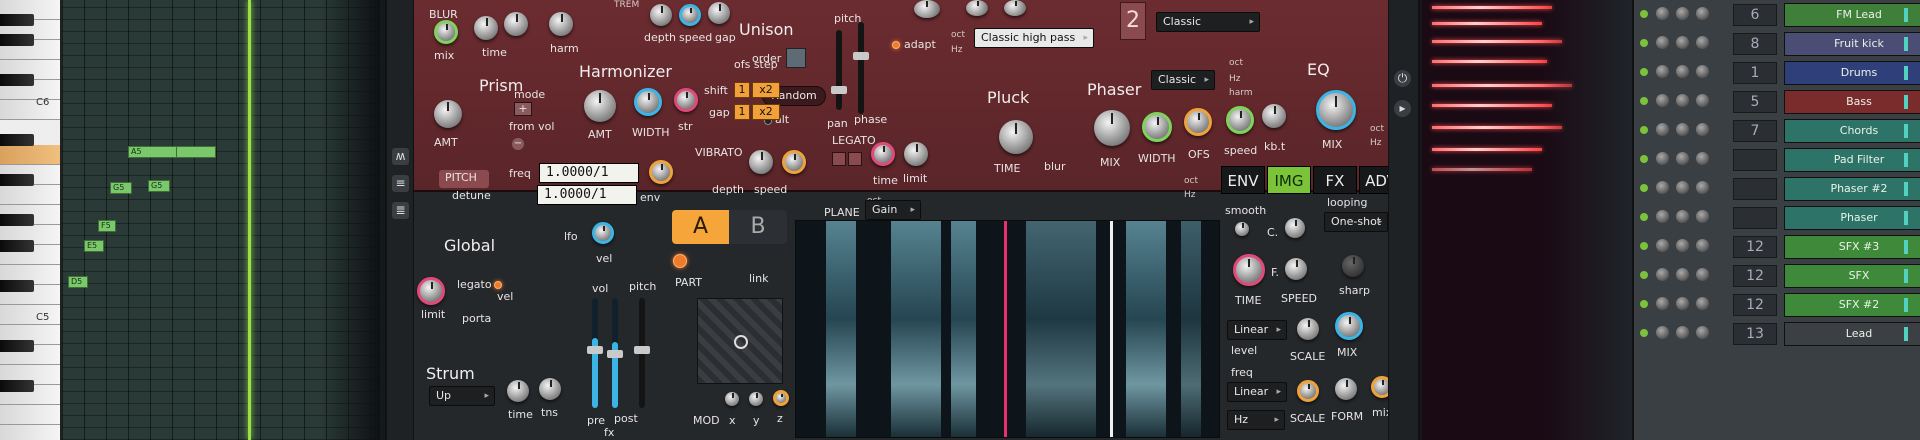 The height and width of the screenshot is (440, 1920). Describe the element at coordinates (1852, 44) in the screenshot. I see `channel-name-button: Fruit kick` at that location.